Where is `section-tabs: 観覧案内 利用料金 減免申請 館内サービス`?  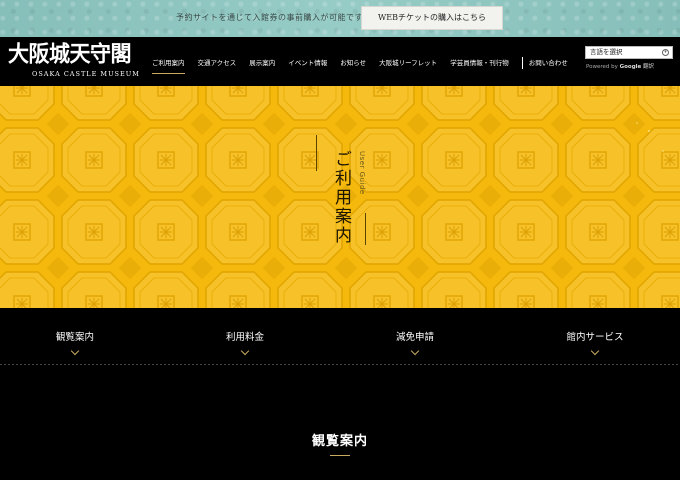
section-tabs: 観覧案内 利用料金 減免申請 館内サービス is located at coordinates (340, 337).